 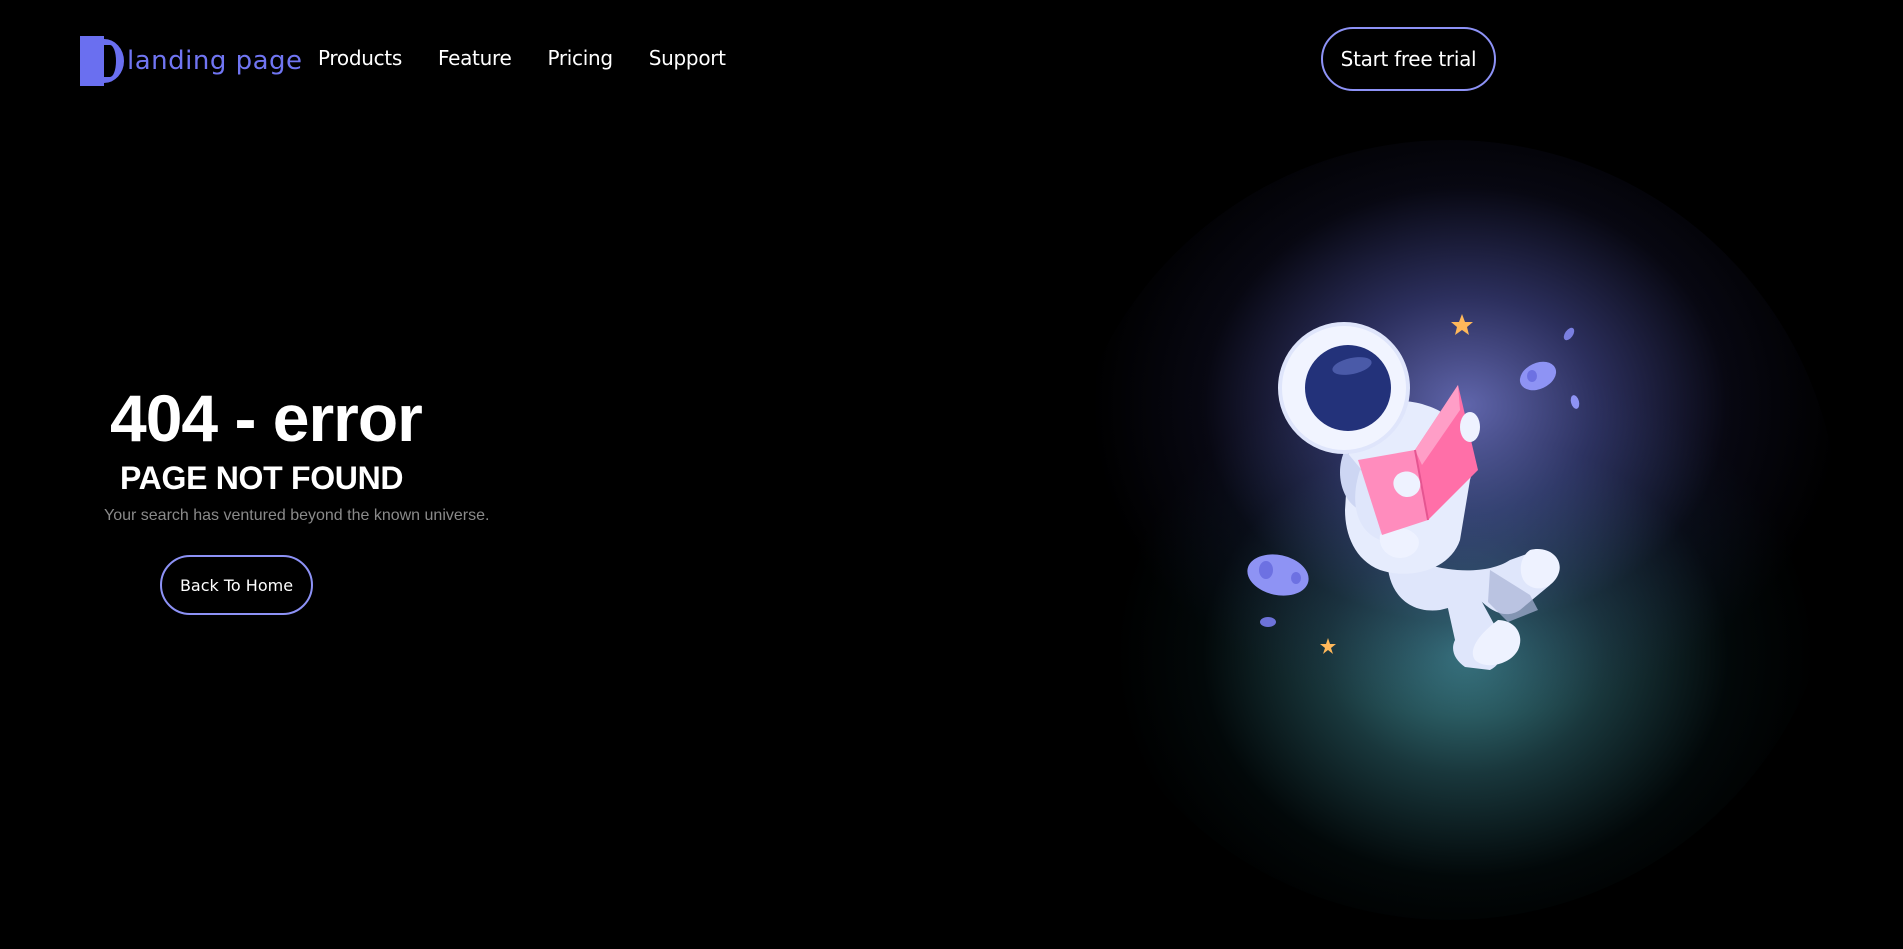 What do you see at coordinates (360, 58) in the screenshot?
I see `nav-products: Products` at bounding box center [360, 58].